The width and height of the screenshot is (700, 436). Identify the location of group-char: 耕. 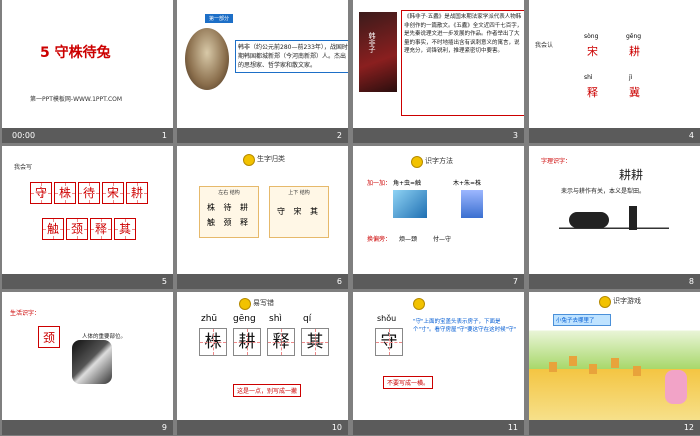
(246, 207).